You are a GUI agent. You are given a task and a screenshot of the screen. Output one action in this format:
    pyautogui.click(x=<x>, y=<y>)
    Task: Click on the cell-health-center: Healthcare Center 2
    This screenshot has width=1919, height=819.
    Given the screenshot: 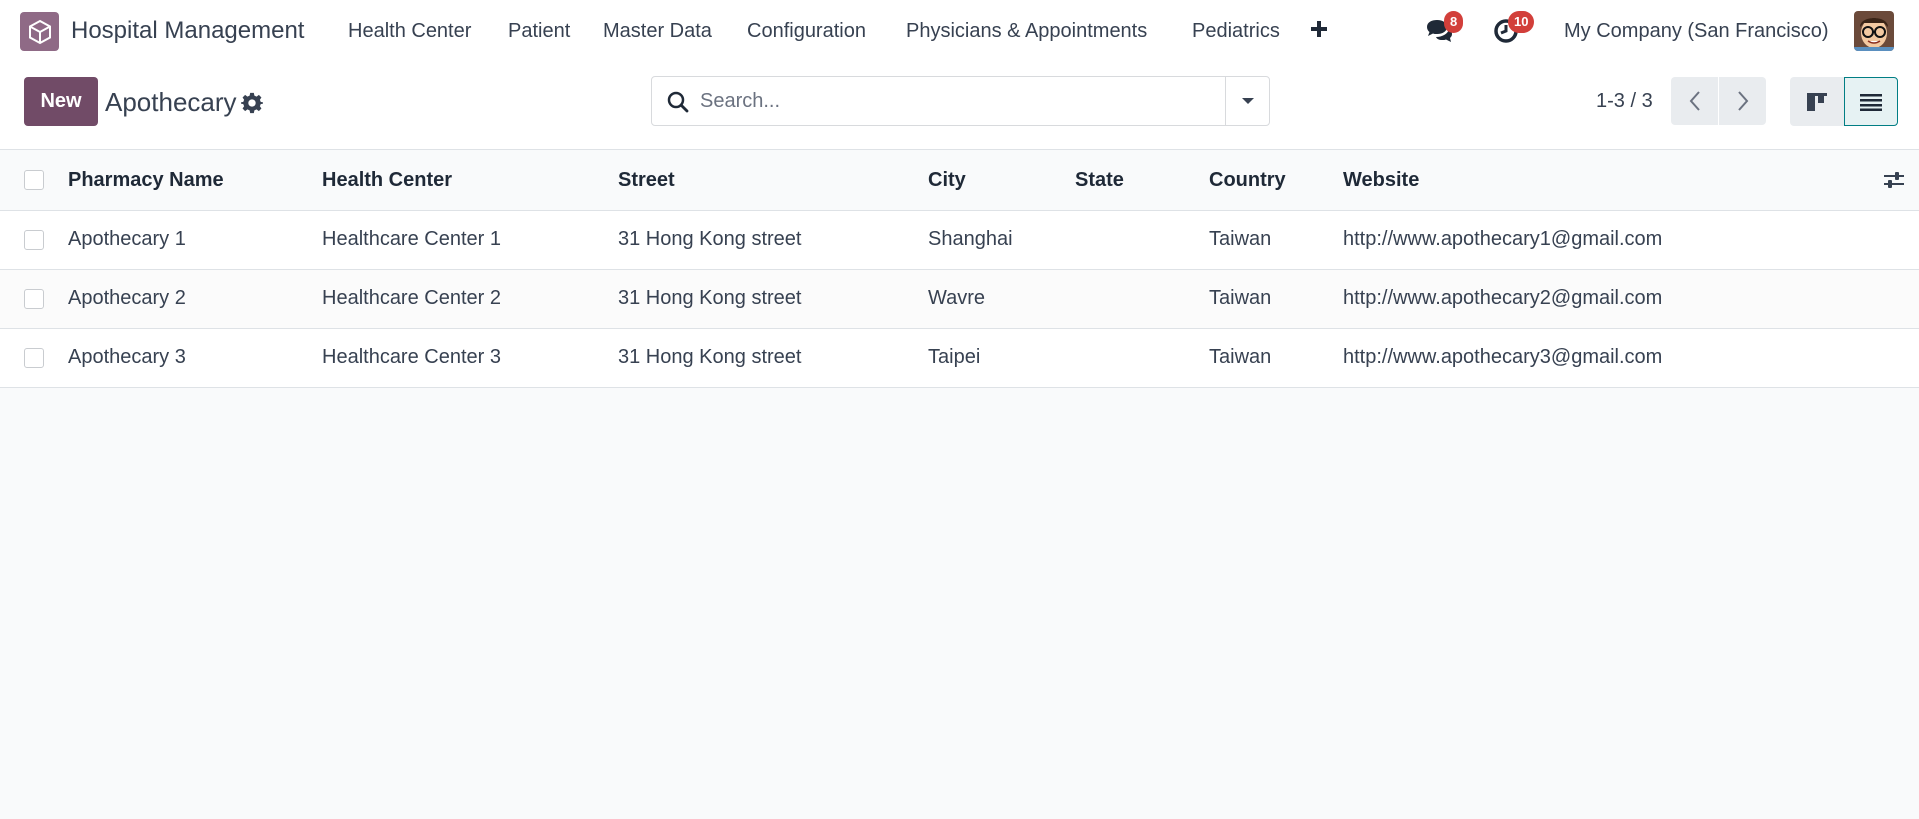 What is the action you would take?
    pyautogui.click(x=470, y=299)
    